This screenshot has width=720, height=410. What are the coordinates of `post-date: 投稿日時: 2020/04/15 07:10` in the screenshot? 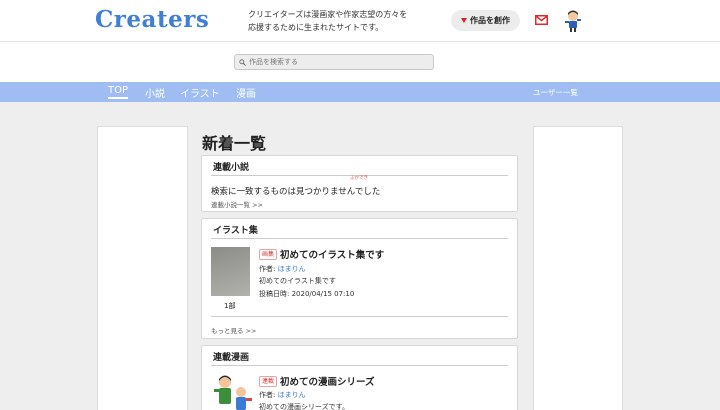 It's located at (307, 294).